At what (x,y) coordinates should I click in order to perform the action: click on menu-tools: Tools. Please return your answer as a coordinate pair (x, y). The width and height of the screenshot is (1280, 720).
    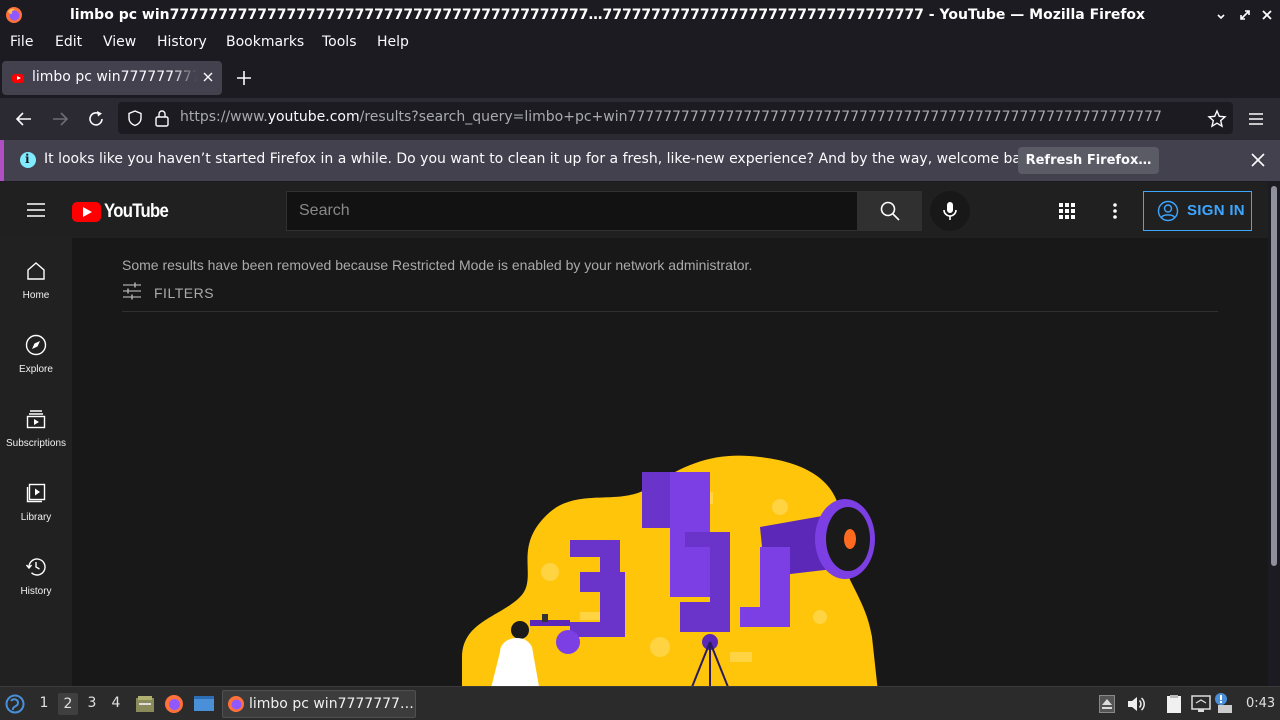
    Looking at the image, I should click on (339, 42).